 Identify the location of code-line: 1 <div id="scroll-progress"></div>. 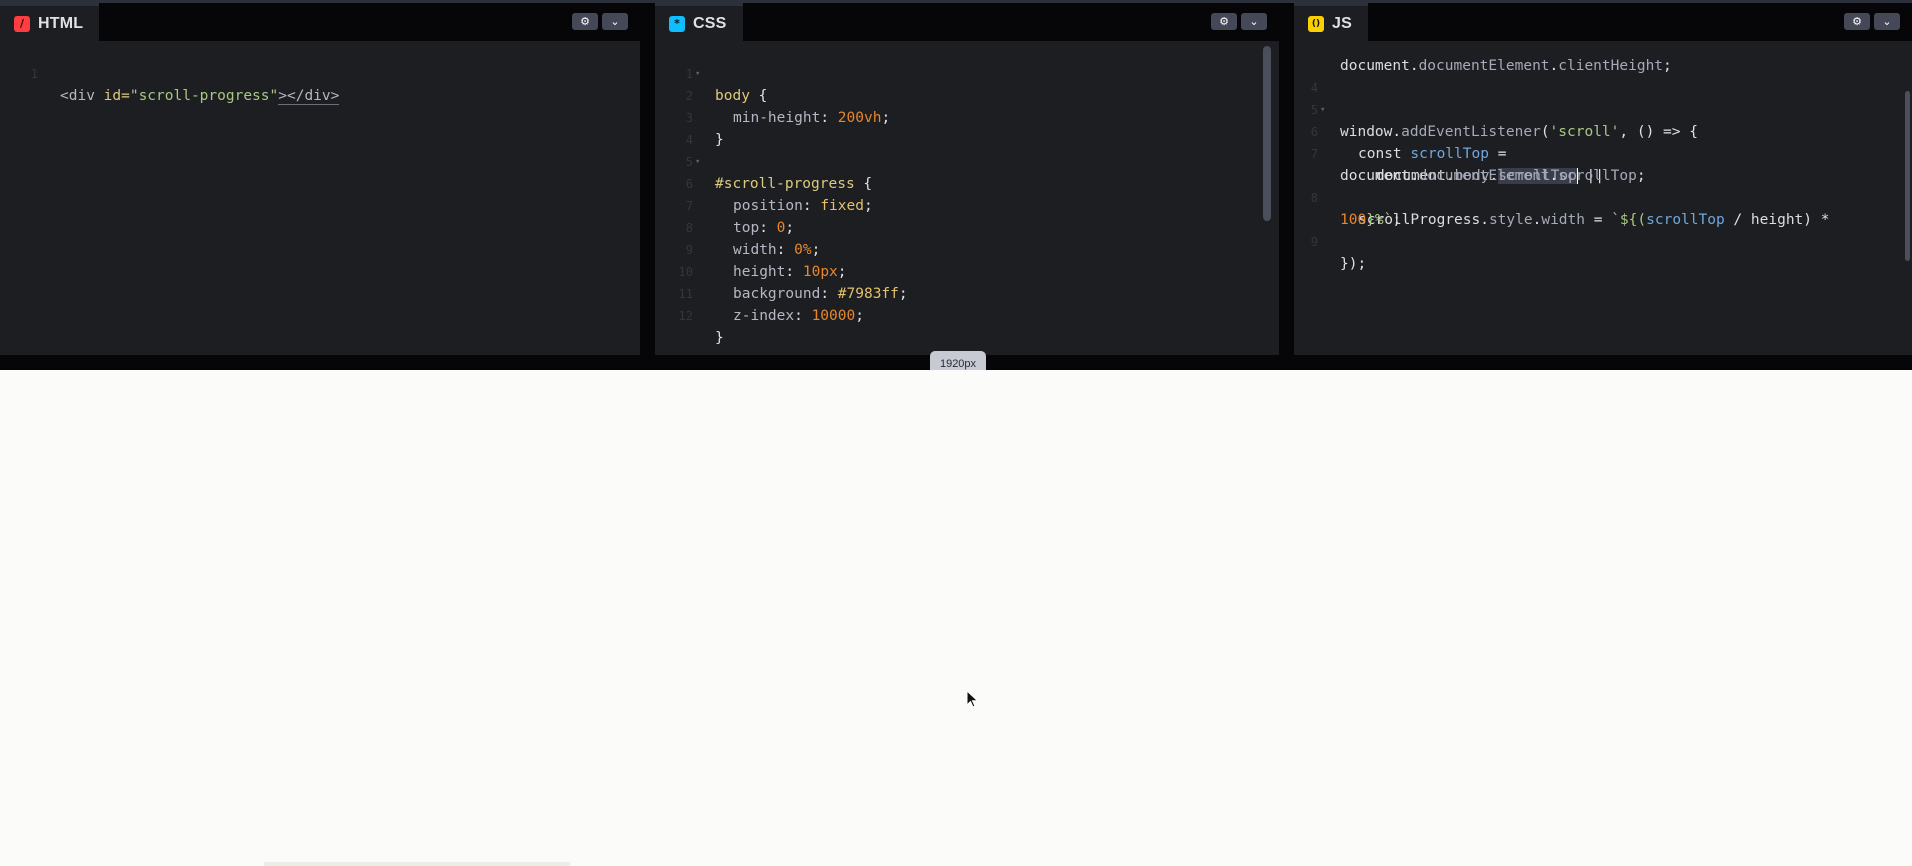
(320, 73).